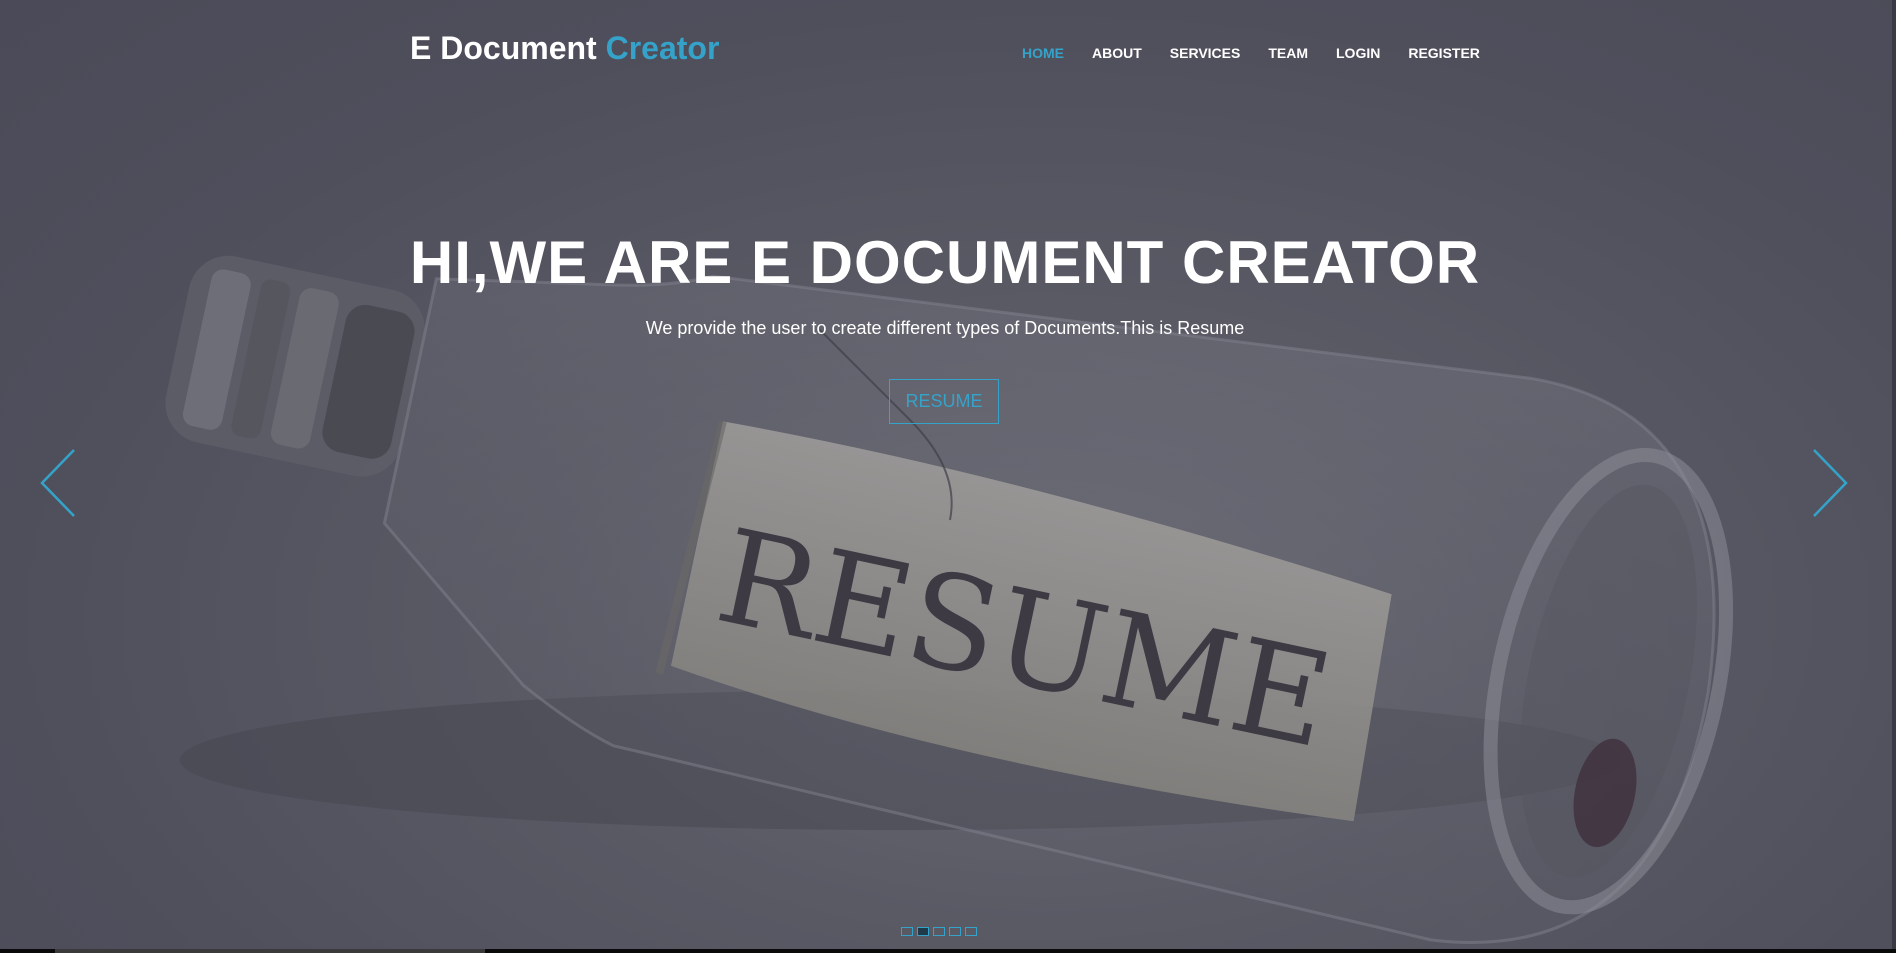 This screenshot has height=953, width=1896. I want to click on nav-register: REGISTER, so click(1444, 53).